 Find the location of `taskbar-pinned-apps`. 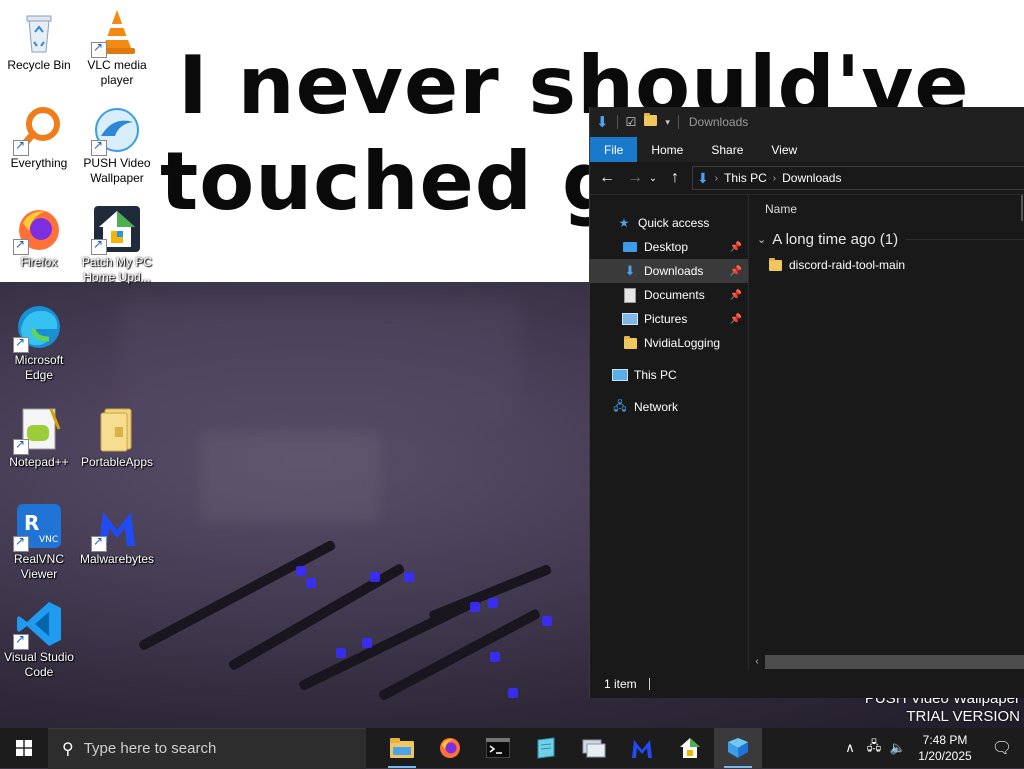

taskbar-pinned-apps is located at coordinates (570, 748).